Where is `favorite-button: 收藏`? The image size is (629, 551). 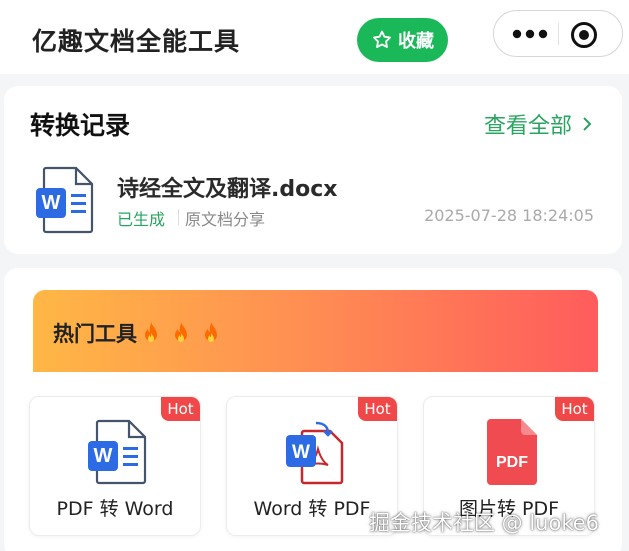 favorite-button: 收藏 is located at coordinates (402, 40).